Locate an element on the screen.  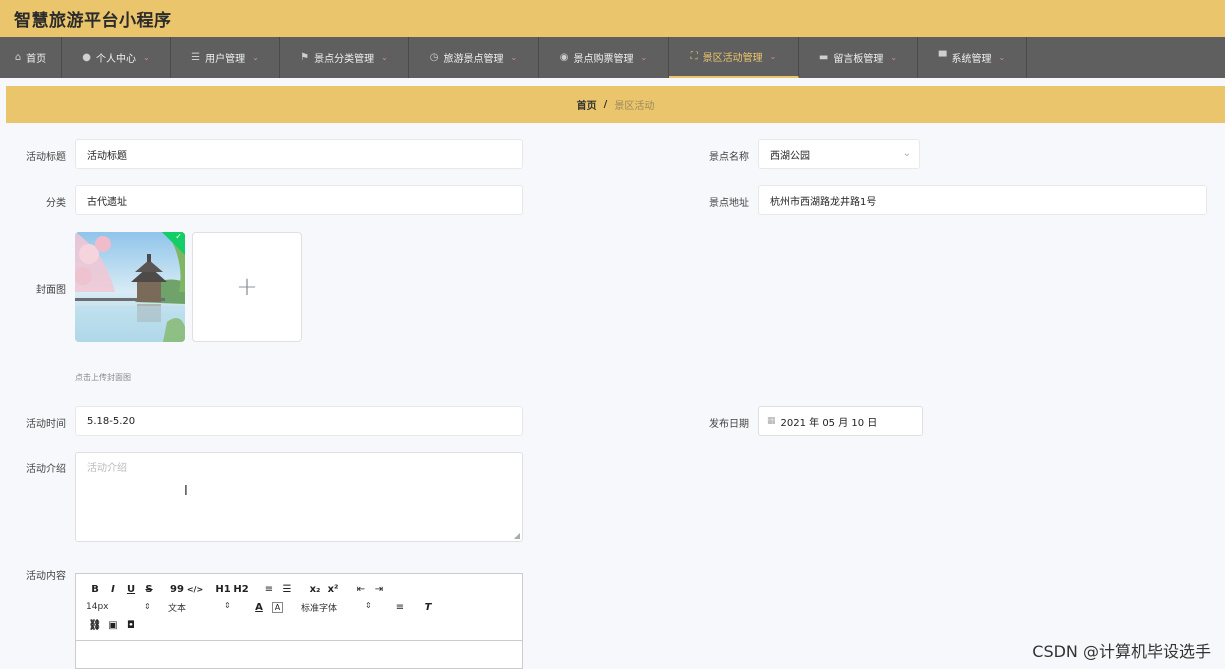
nav-label: 个人中心 is located at coordinates (116, 59).